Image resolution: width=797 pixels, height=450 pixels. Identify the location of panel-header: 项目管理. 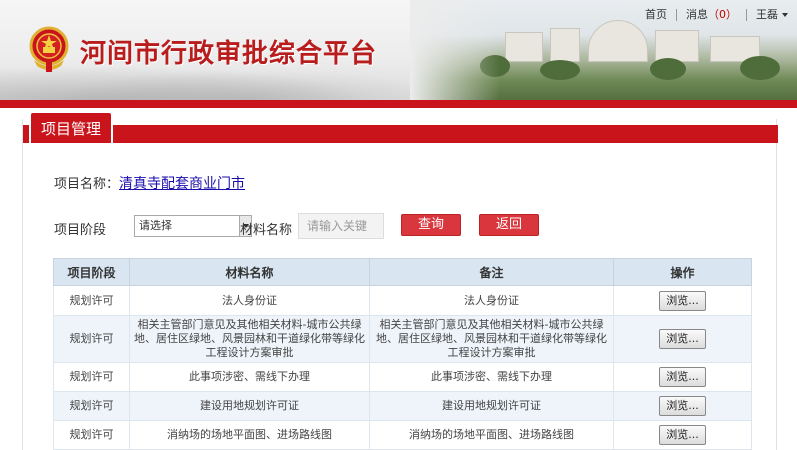
(400, 127).